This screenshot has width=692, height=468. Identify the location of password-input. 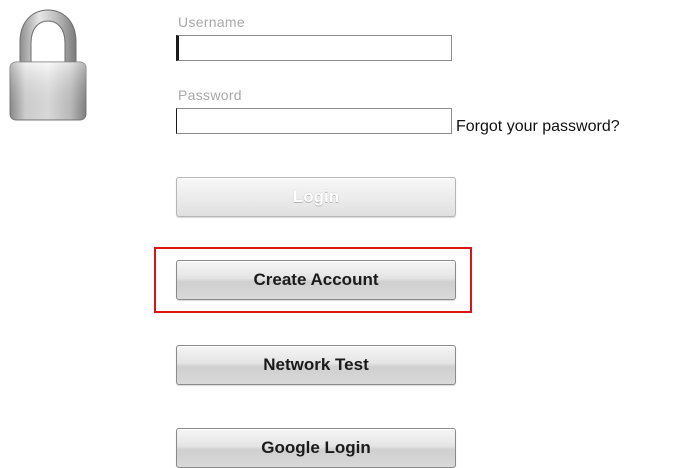
(314, 121).